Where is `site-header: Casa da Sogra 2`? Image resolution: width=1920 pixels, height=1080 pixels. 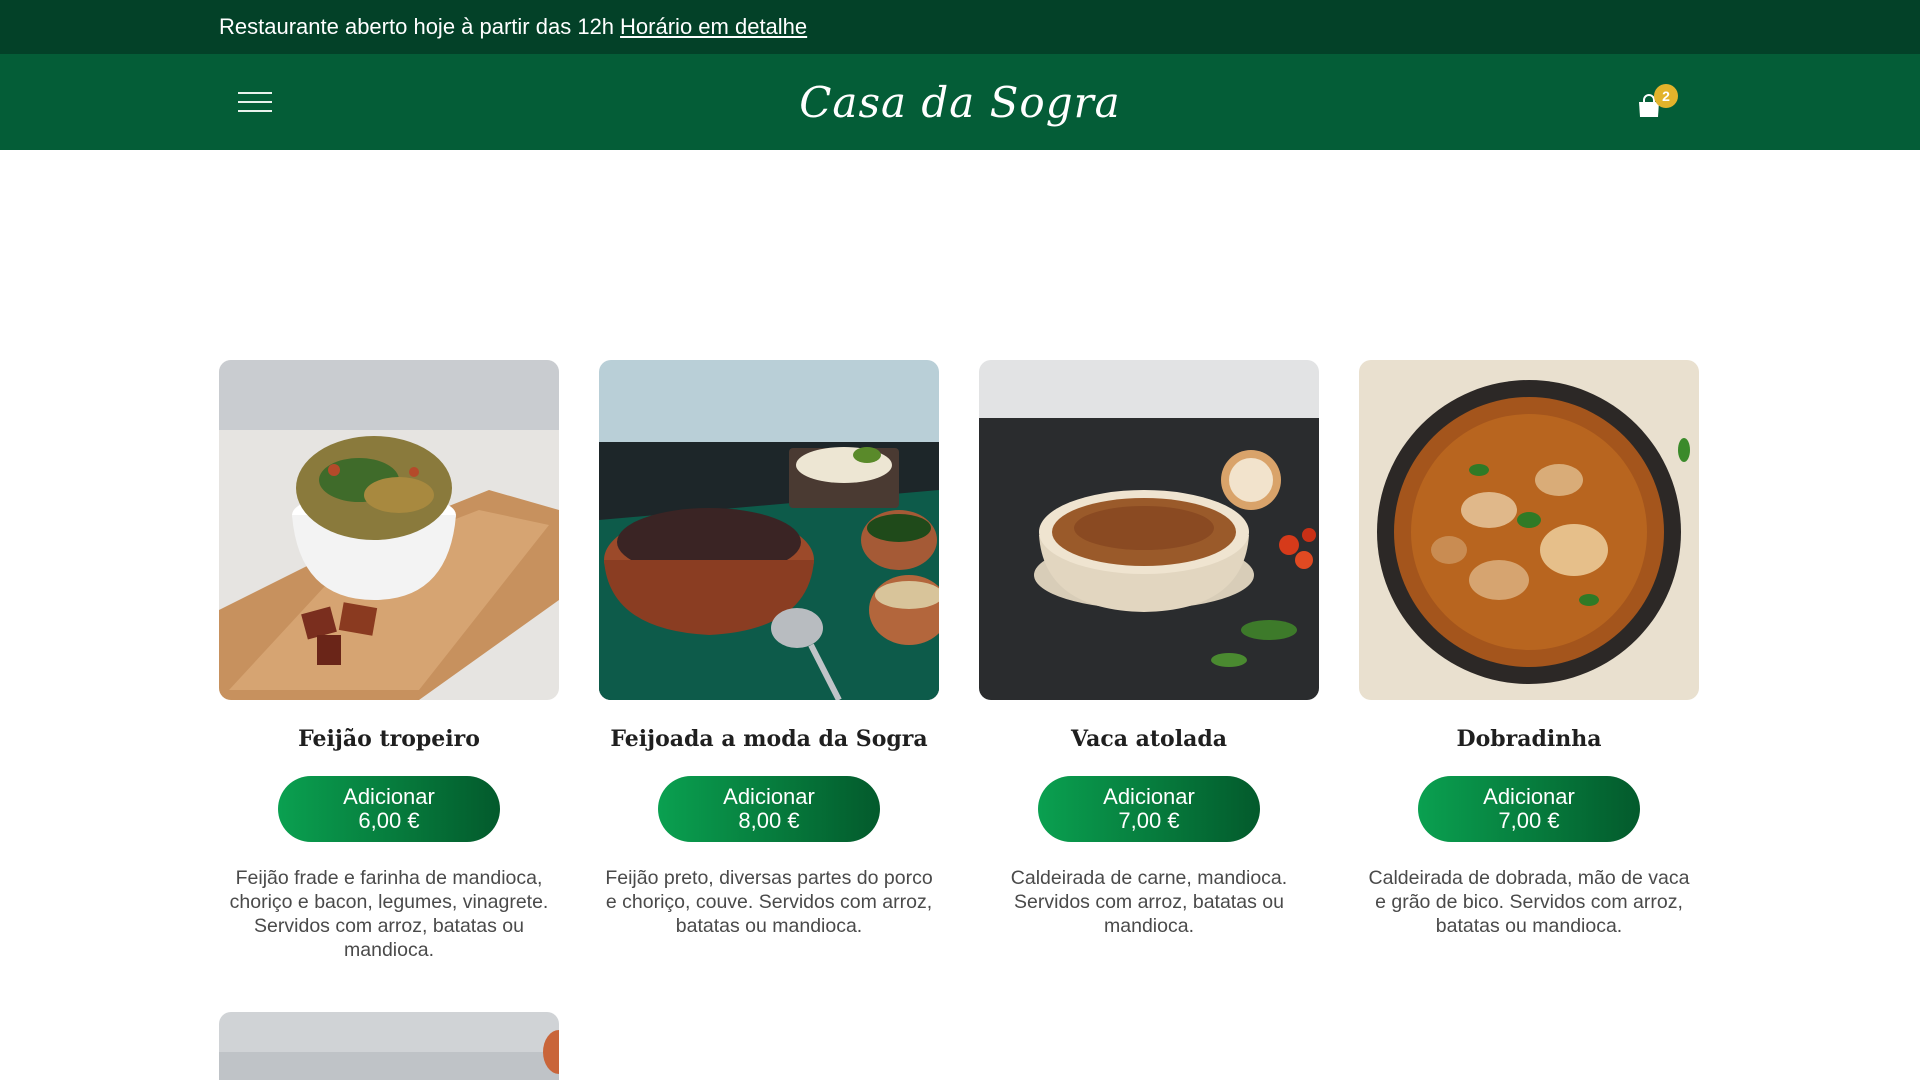 site-header: Casa da Sogra 2 is located at coordinates (960, 102).